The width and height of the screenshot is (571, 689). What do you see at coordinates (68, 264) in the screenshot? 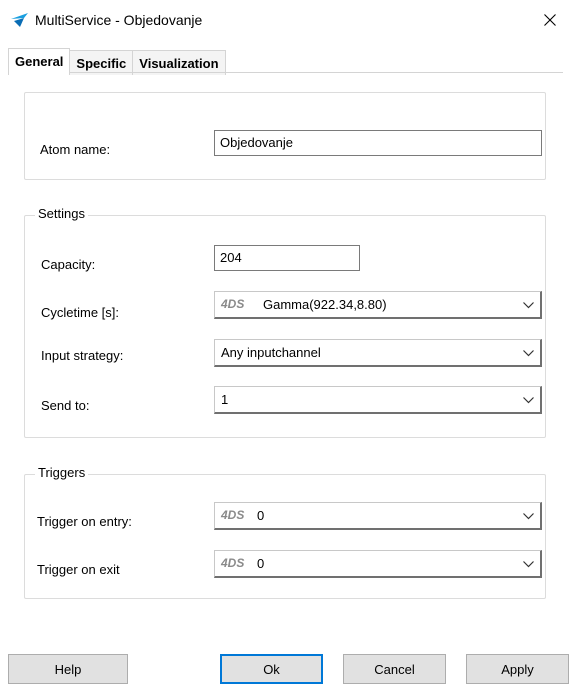
I see `capacity-label: Capacity:` at bounding box center [68, 264].